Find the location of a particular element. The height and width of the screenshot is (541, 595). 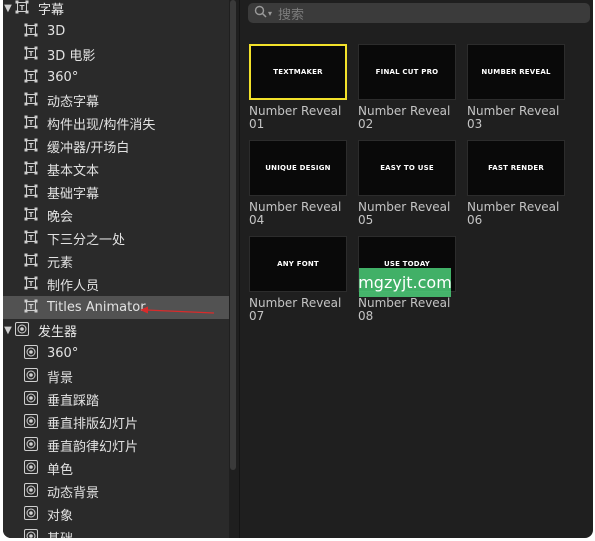

thumbnail-title: ANY FONT is located at coordinates (298, 264).